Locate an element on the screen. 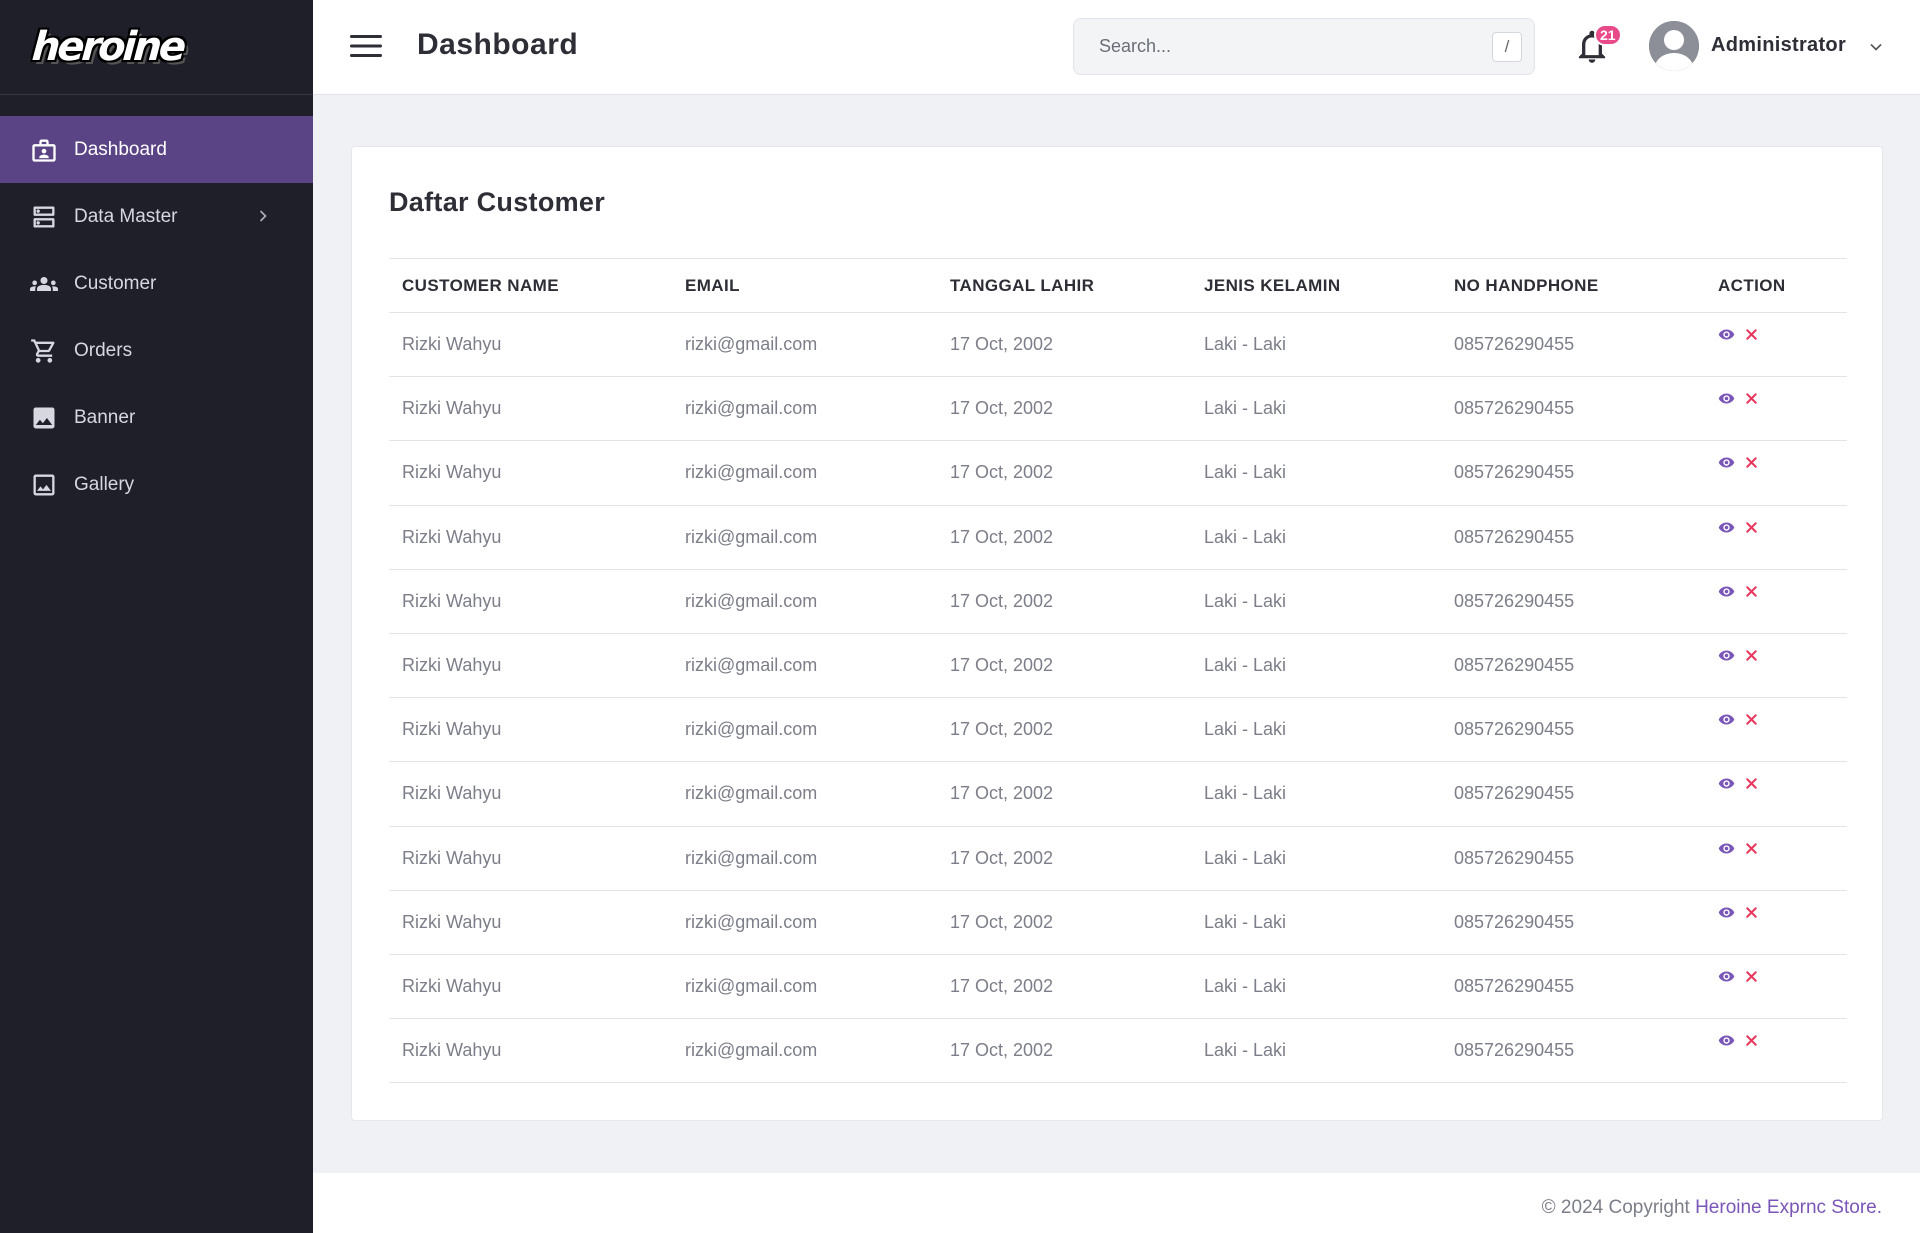 Image resolution: width=1920 pixels, height=1233 pixels. logo-area: heroine is located at coordinates (156, 47).